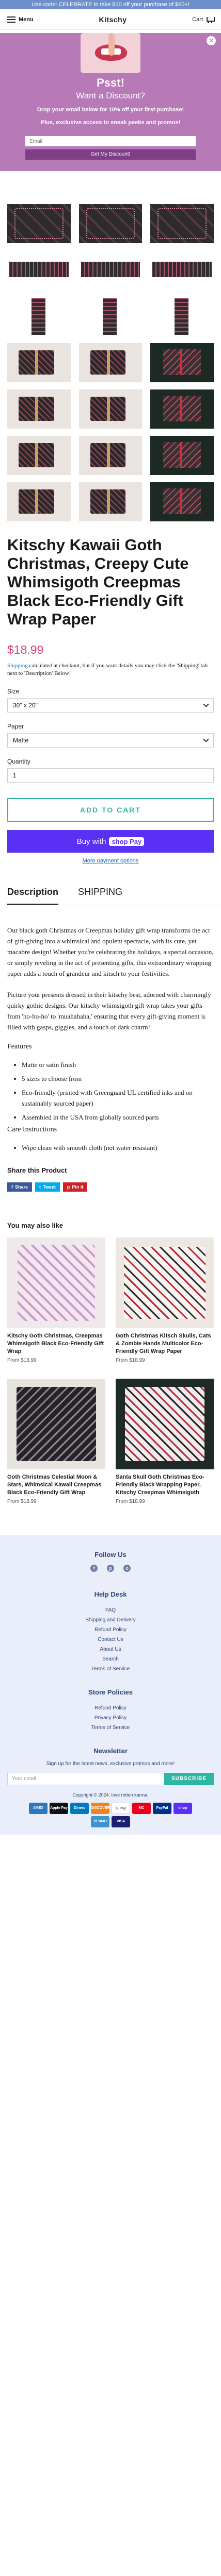 Image resolution: width=221 pixels, height=2576 pixels. What do you see at coordinates (110, 154) in the screenshot?
I see `get-discount-button: Get My Discount!` at bounding box center [110, 154].